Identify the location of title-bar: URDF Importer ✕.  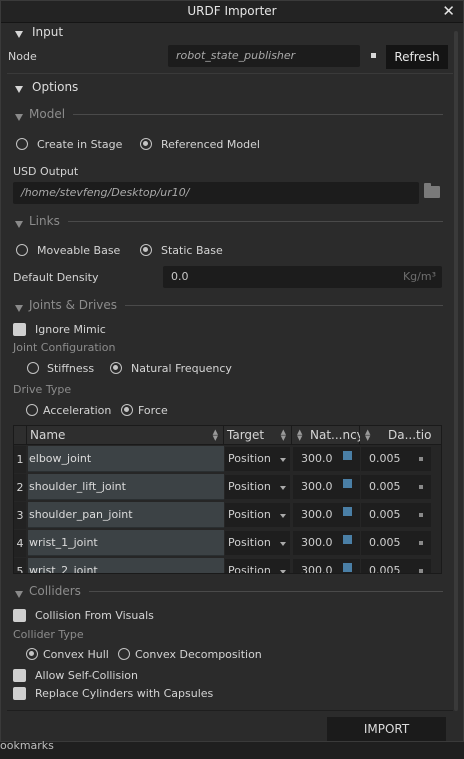
(232, 12).